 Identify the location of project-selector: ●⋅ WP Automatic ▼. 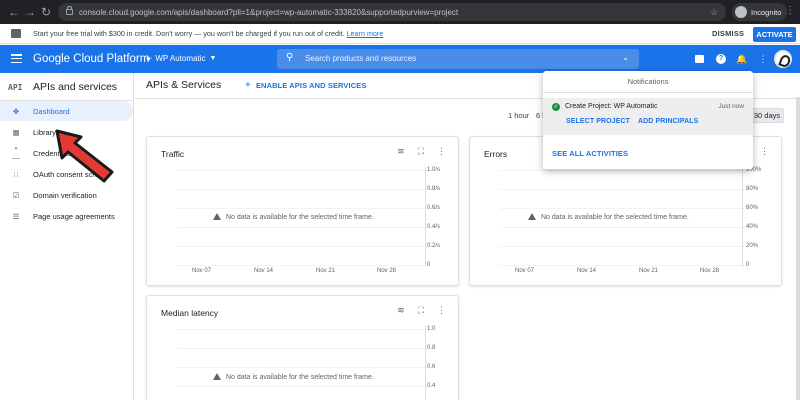
(181, 58).